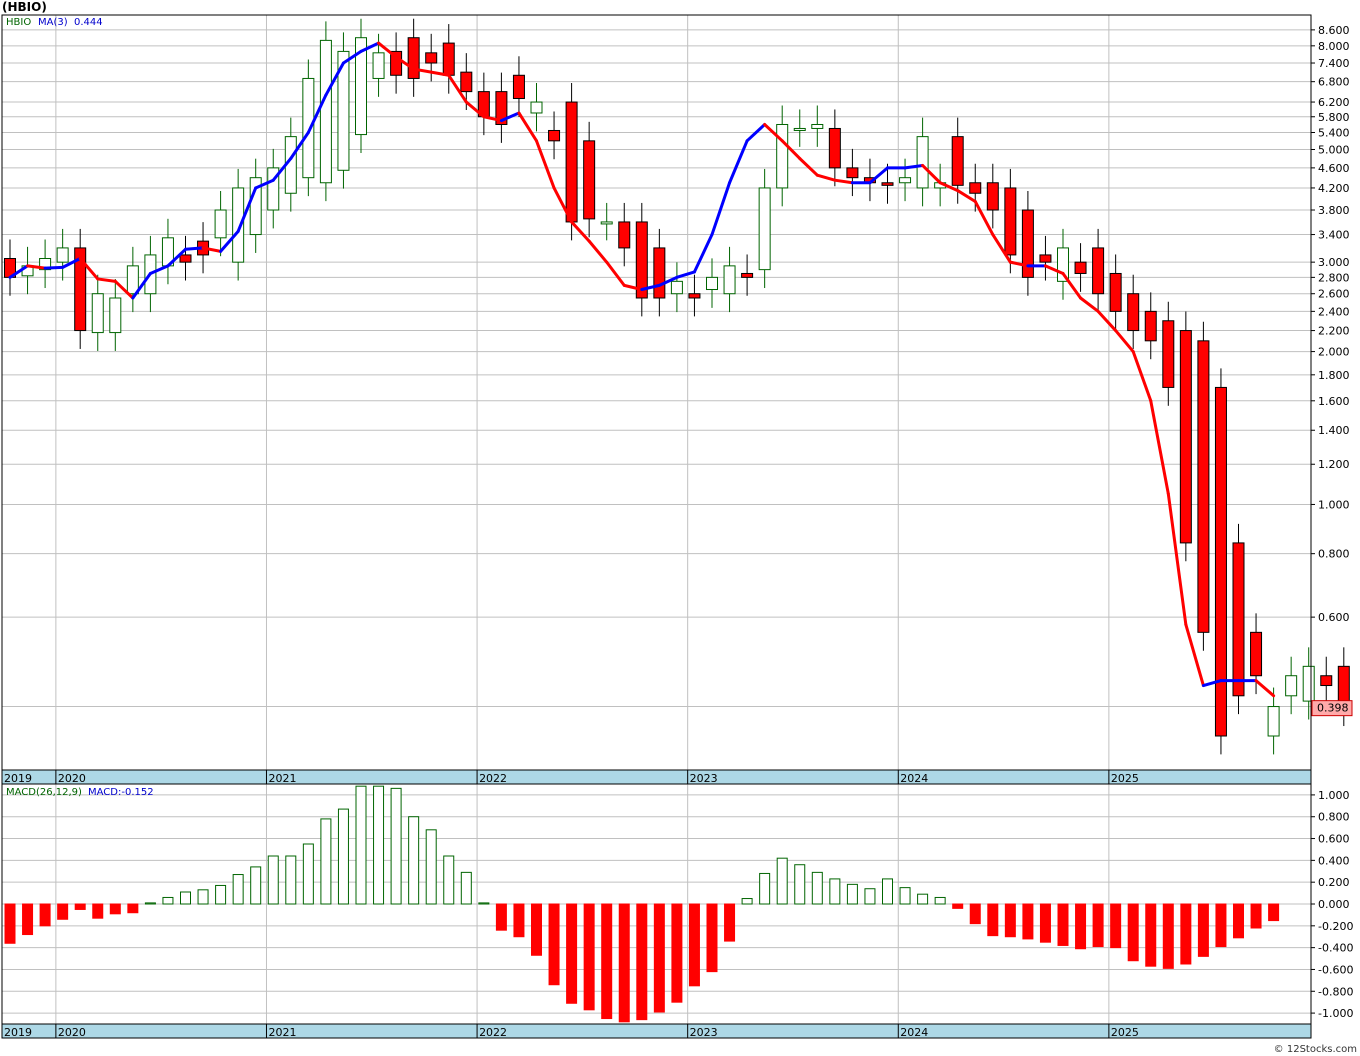  What do you see at coordinates (1334, 904) in the screenshot?
I see `macd-tick-label: 0.000` at bounding box center [1334, 904].